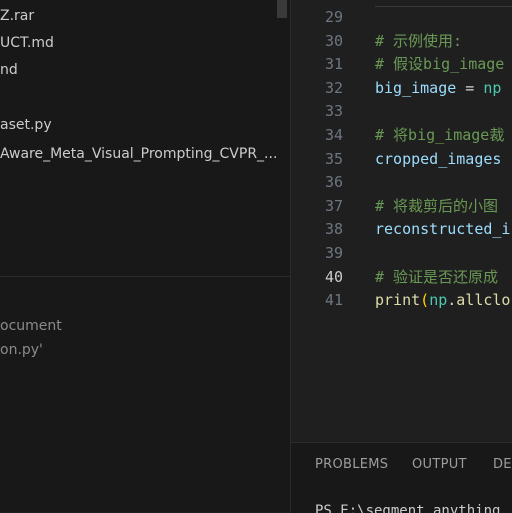  I want to click on code-line: 38 reconstructed_i, so click(401, 229).